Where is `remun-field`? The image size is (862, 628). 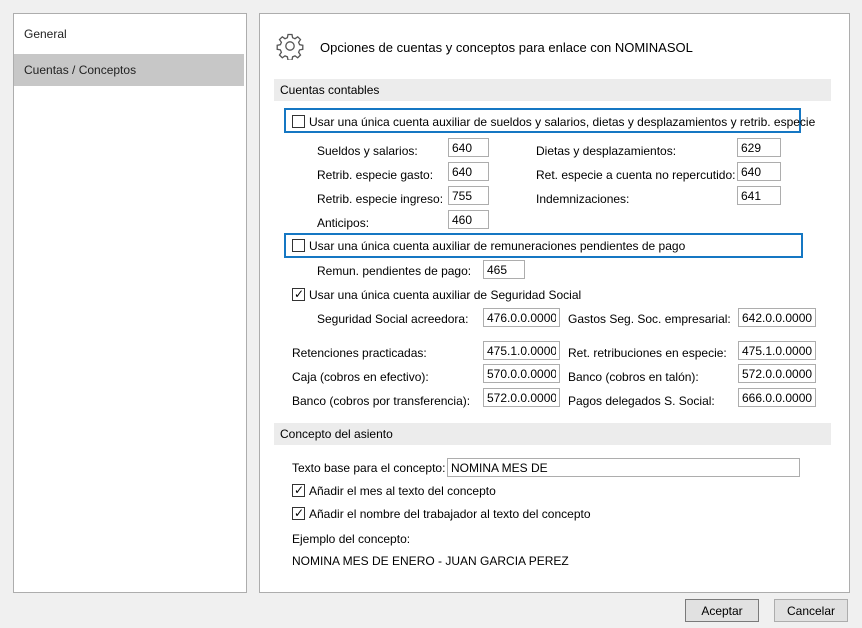 remun-field is located at coordinates (504, 269).